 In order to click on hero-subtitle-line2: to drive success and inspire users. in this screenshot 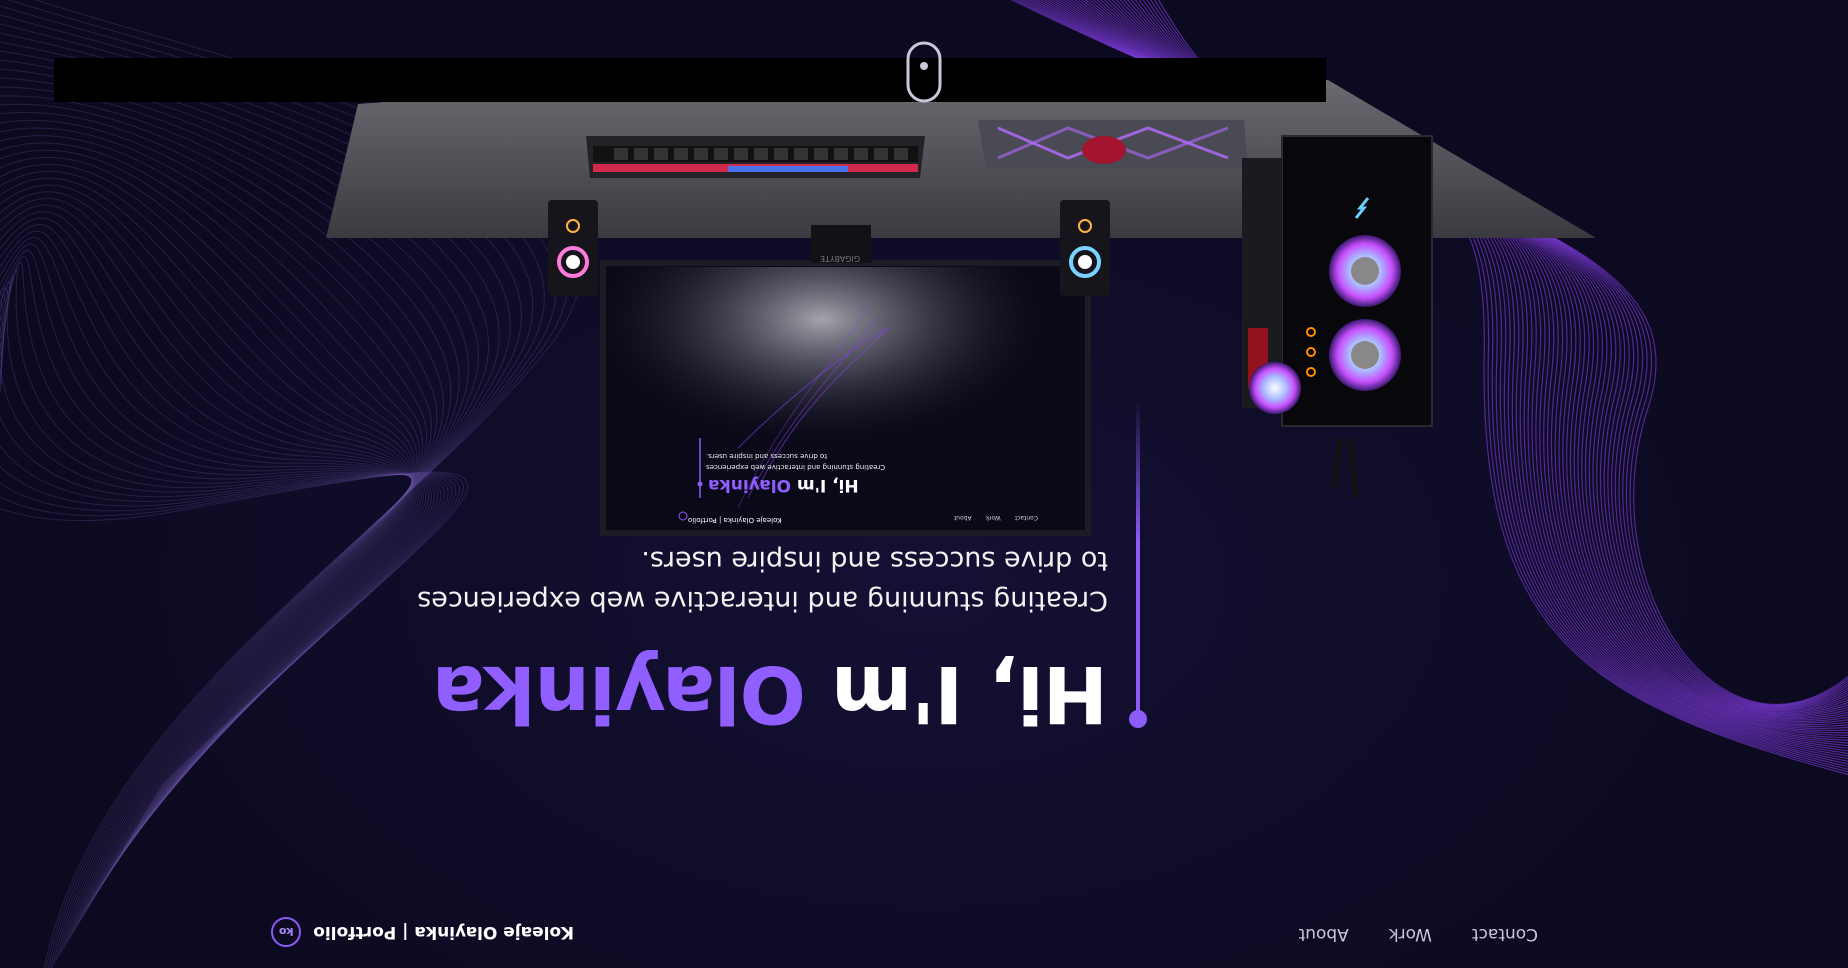, I will do `click(874, 560)`.